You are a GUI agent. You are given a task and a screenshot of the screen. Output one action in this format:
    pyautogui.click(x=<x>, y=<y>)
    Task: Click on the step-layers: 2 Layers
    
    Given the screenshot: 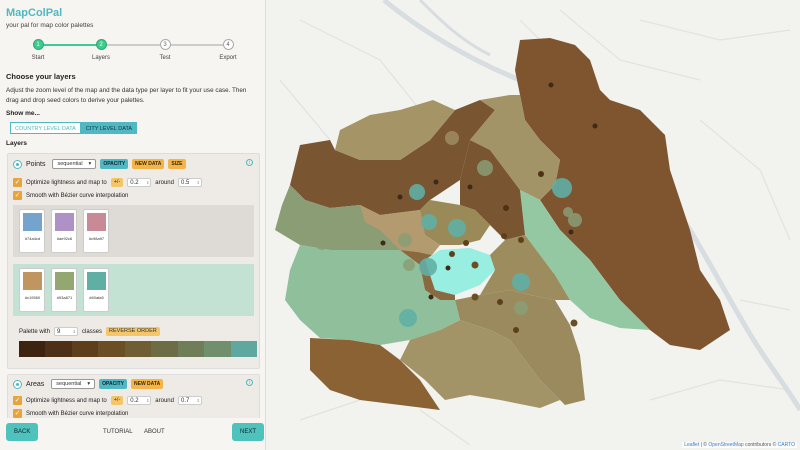 What is the action you would take?
    pyautogui.click(x=101, y=50)
    